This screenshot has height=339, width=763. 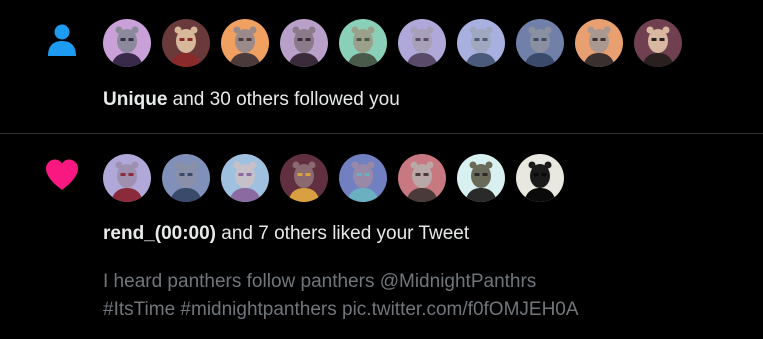 I want to click on follow-summary: Unique and 30 others followed you, so click(x=251, y=100).